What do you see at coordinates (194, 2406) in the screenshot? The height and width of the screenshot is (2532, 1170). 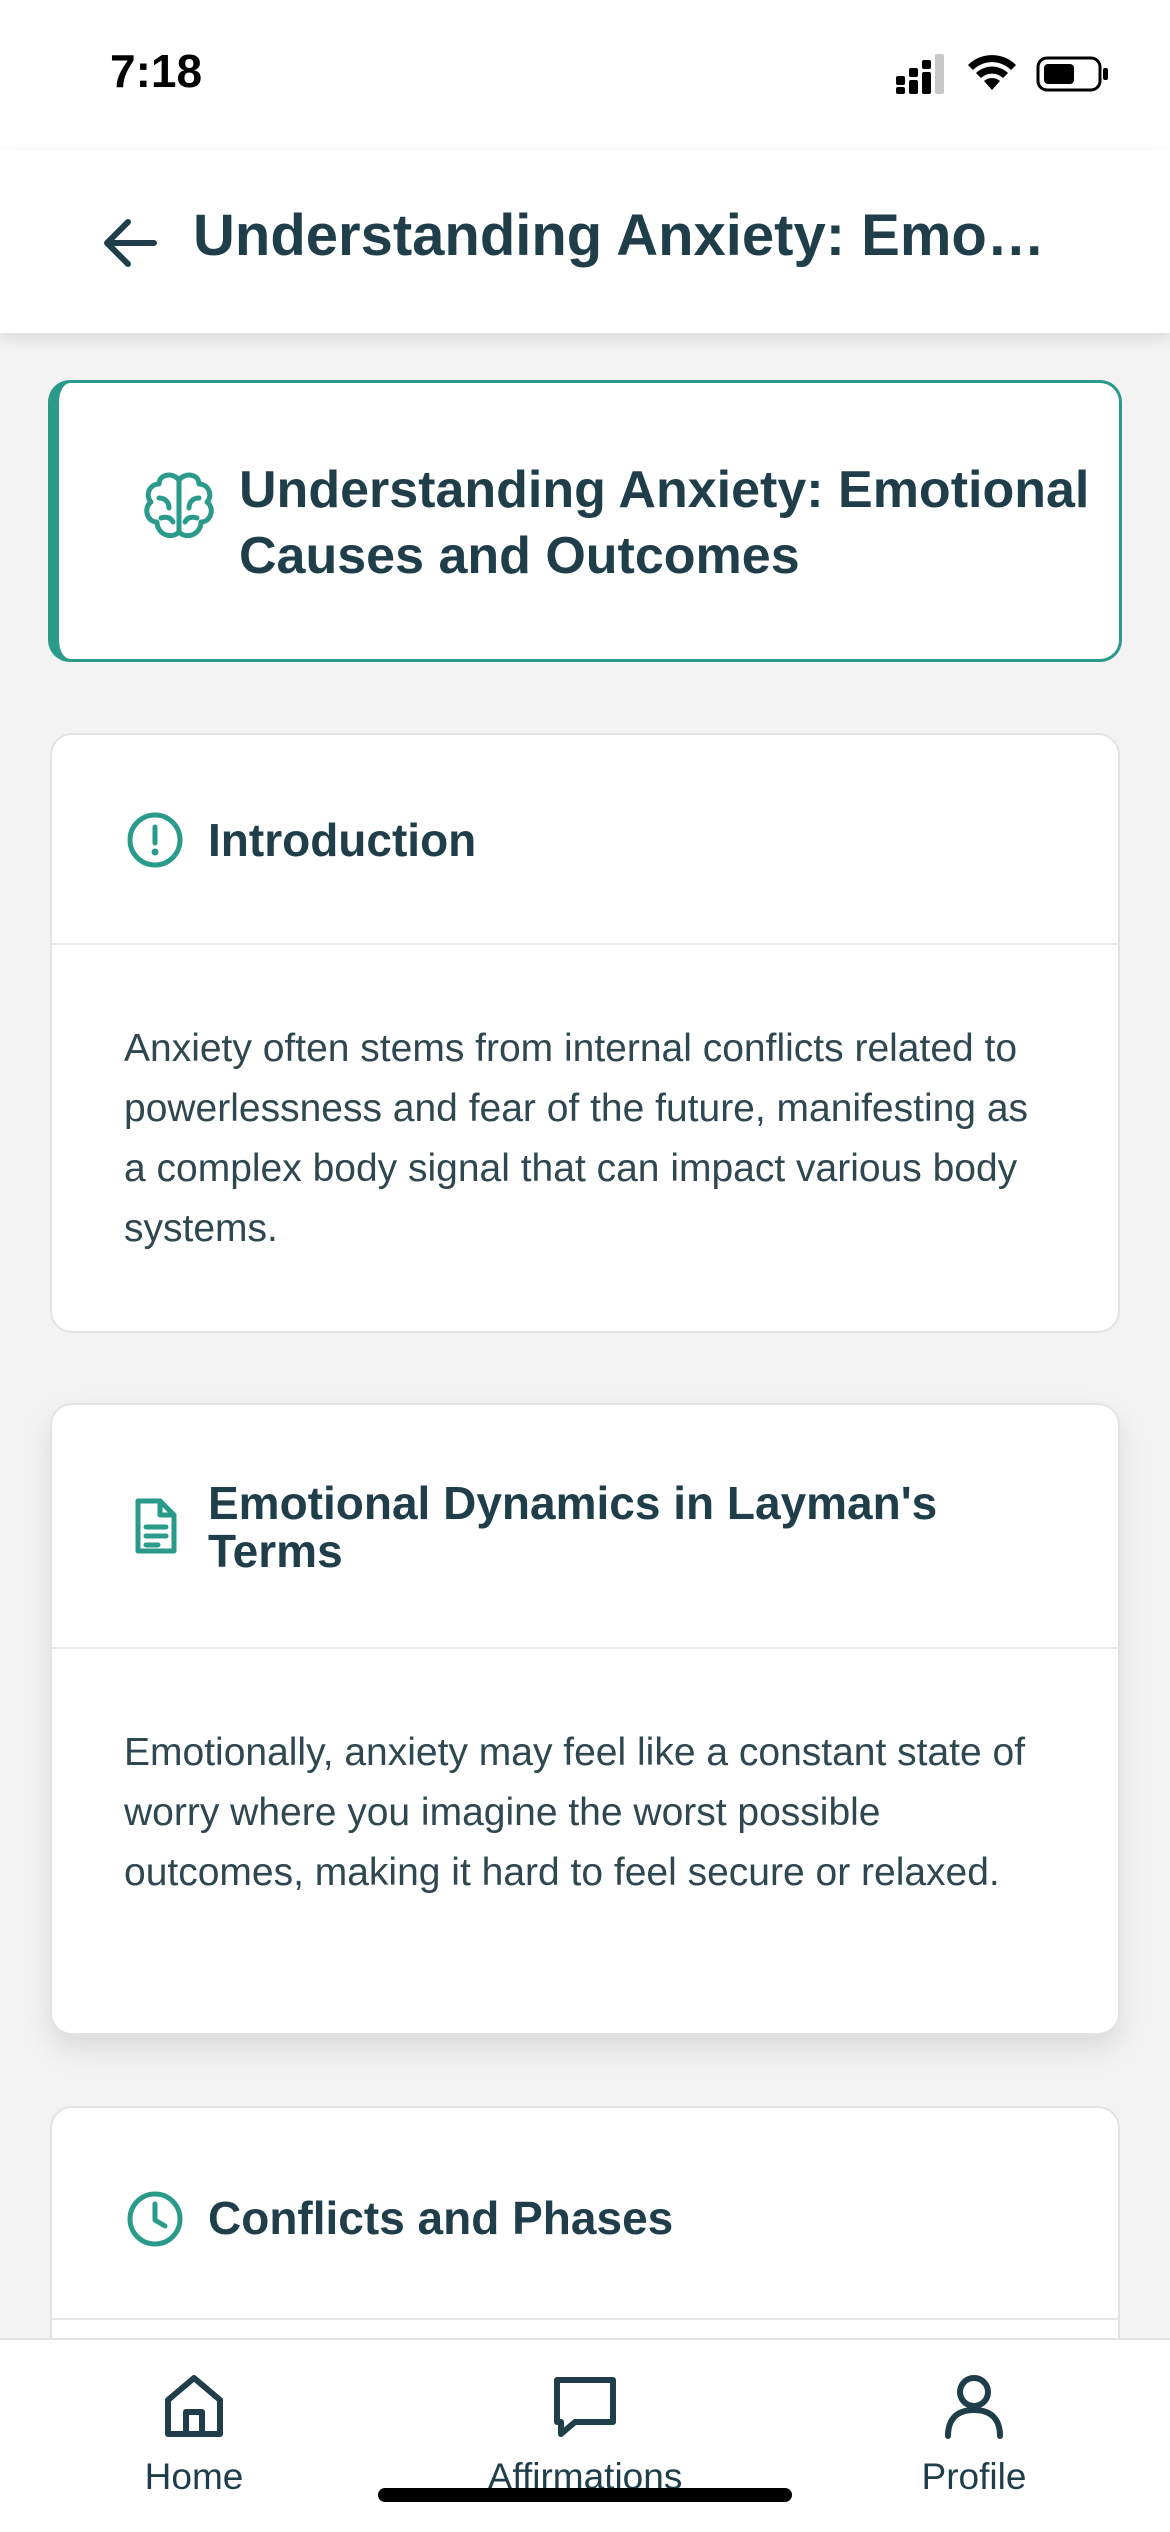 I see `home-icon` at bounding box center [194, 2406].